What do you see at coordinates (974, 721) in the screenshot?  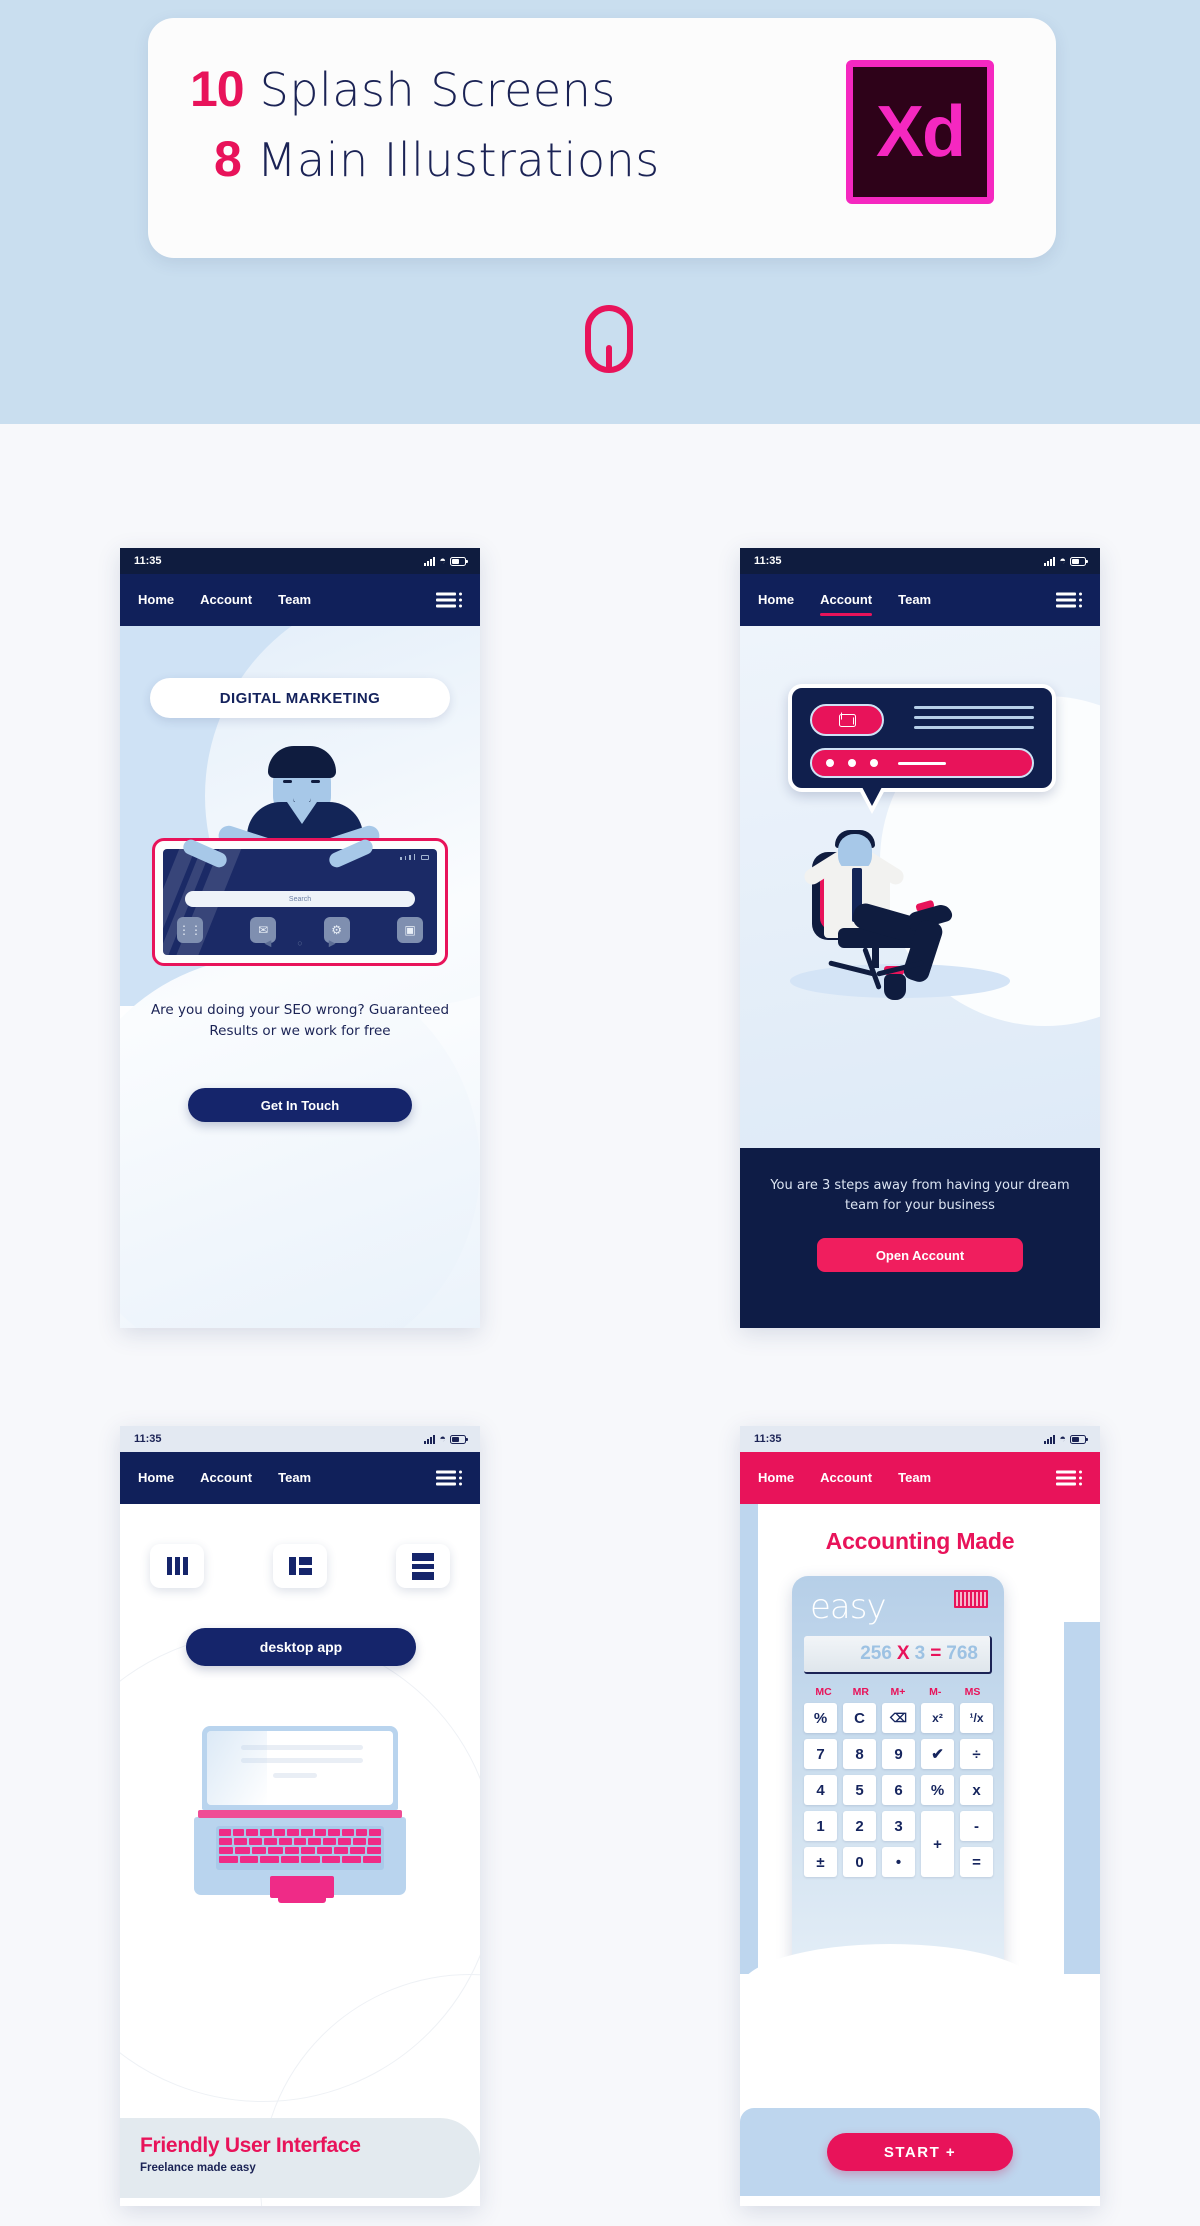 I see `bubble-text-lines` at bounding box center [974, 721].